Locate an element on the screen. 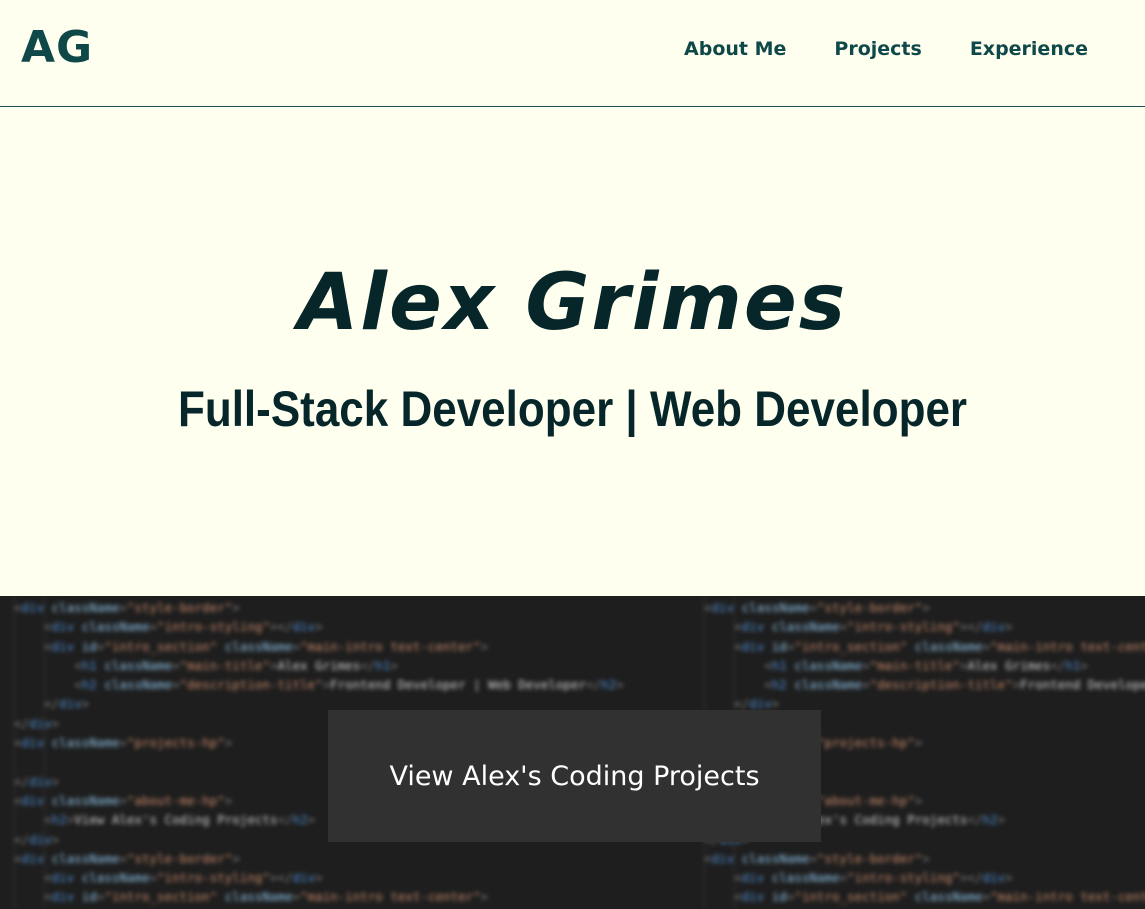 This screenshot has height=909, width=1145. navbar: AG About Me Projects Experience is located at coordinates (572, 53).